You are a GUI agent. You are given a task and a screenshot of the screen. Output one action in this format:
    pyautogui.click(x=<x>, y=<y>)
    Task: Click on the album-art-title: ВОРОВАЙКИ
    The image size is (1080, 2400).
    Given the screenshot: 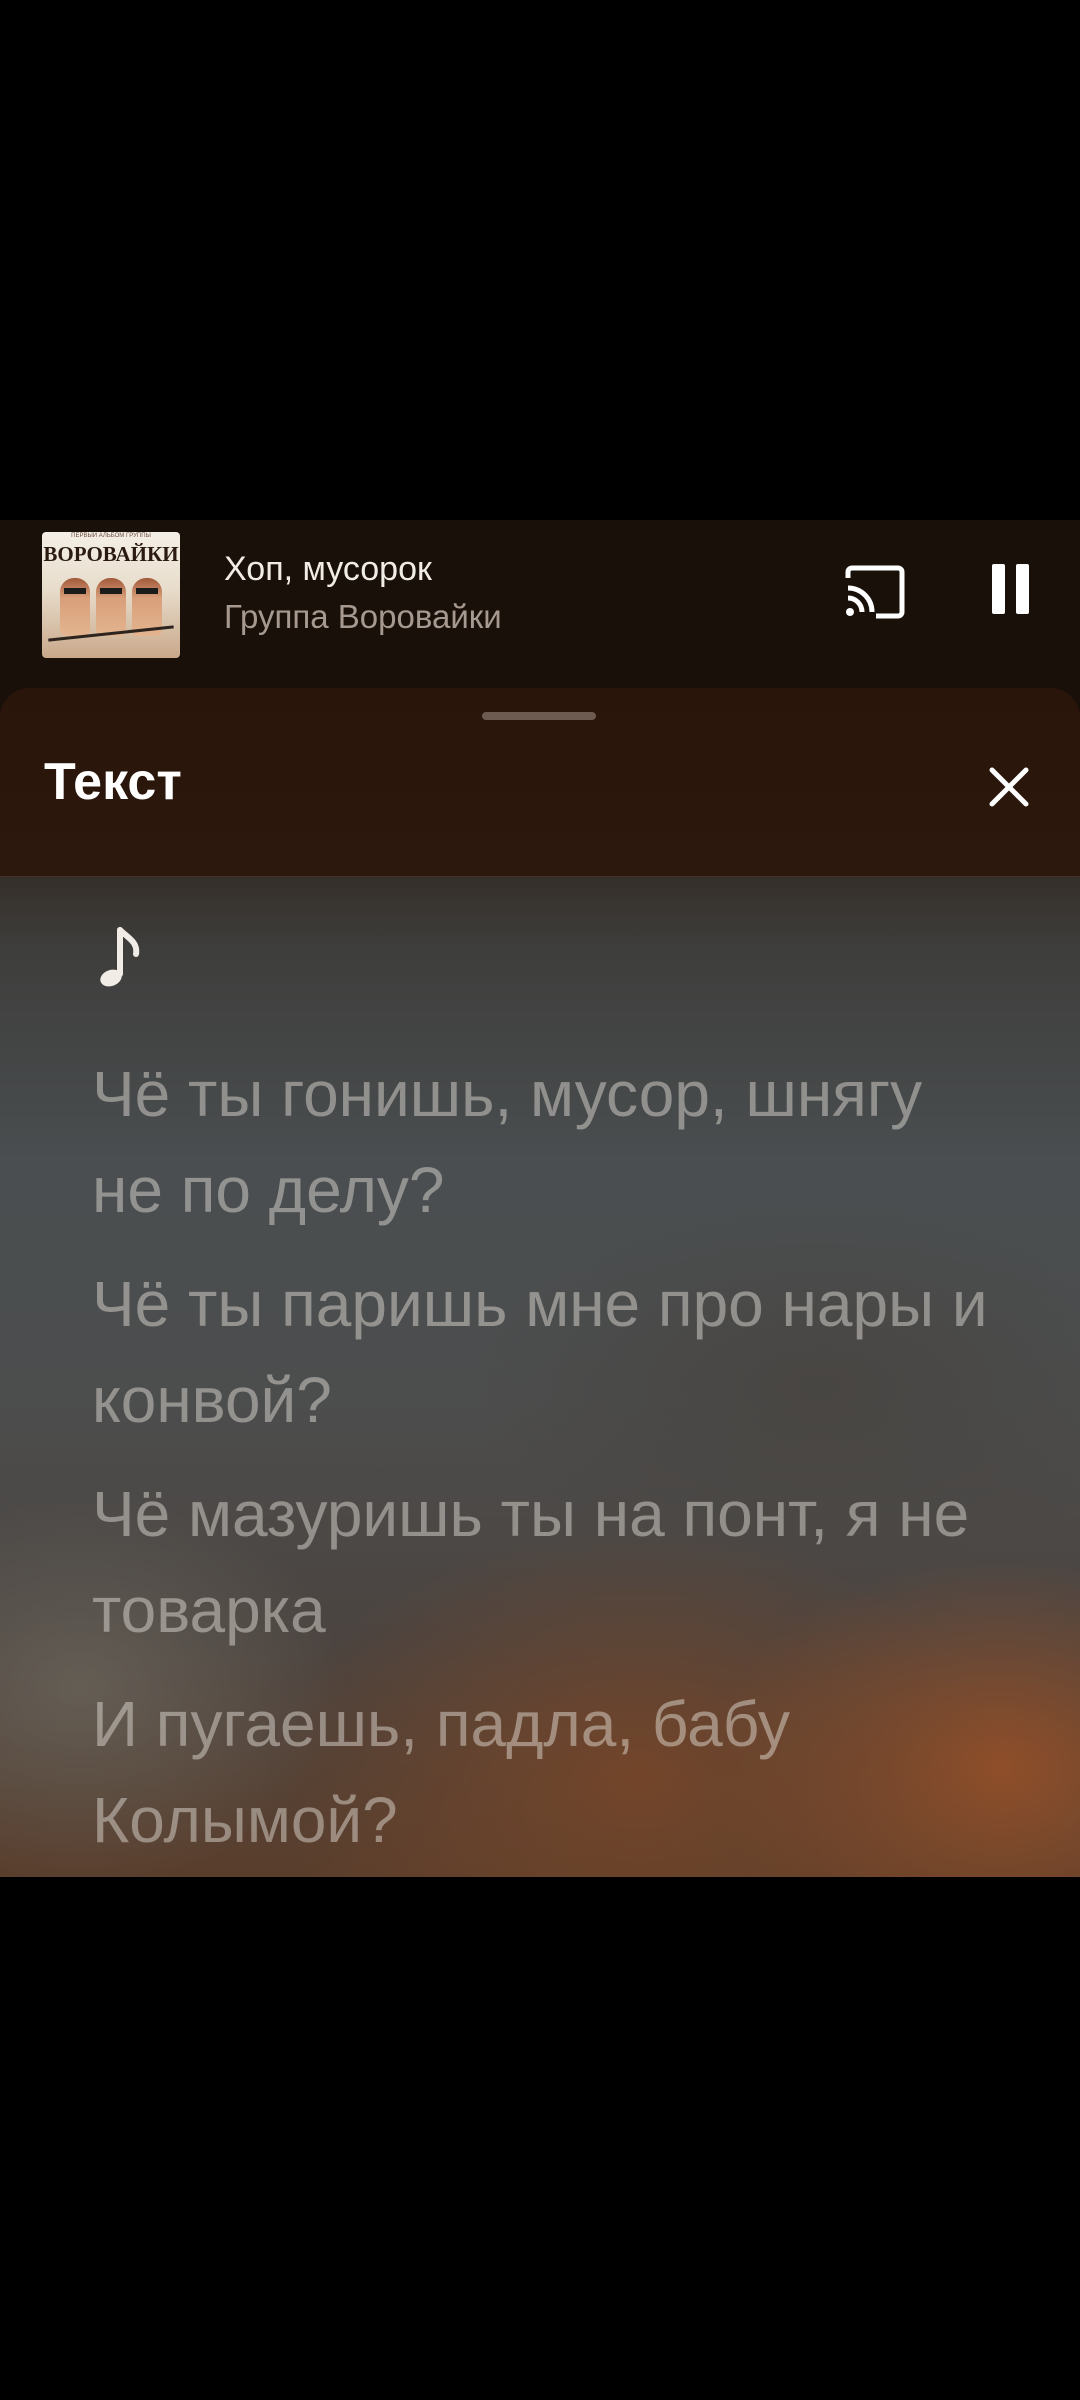 What is the action you would take?
    pyautogui.click(x=111, y=554)
    